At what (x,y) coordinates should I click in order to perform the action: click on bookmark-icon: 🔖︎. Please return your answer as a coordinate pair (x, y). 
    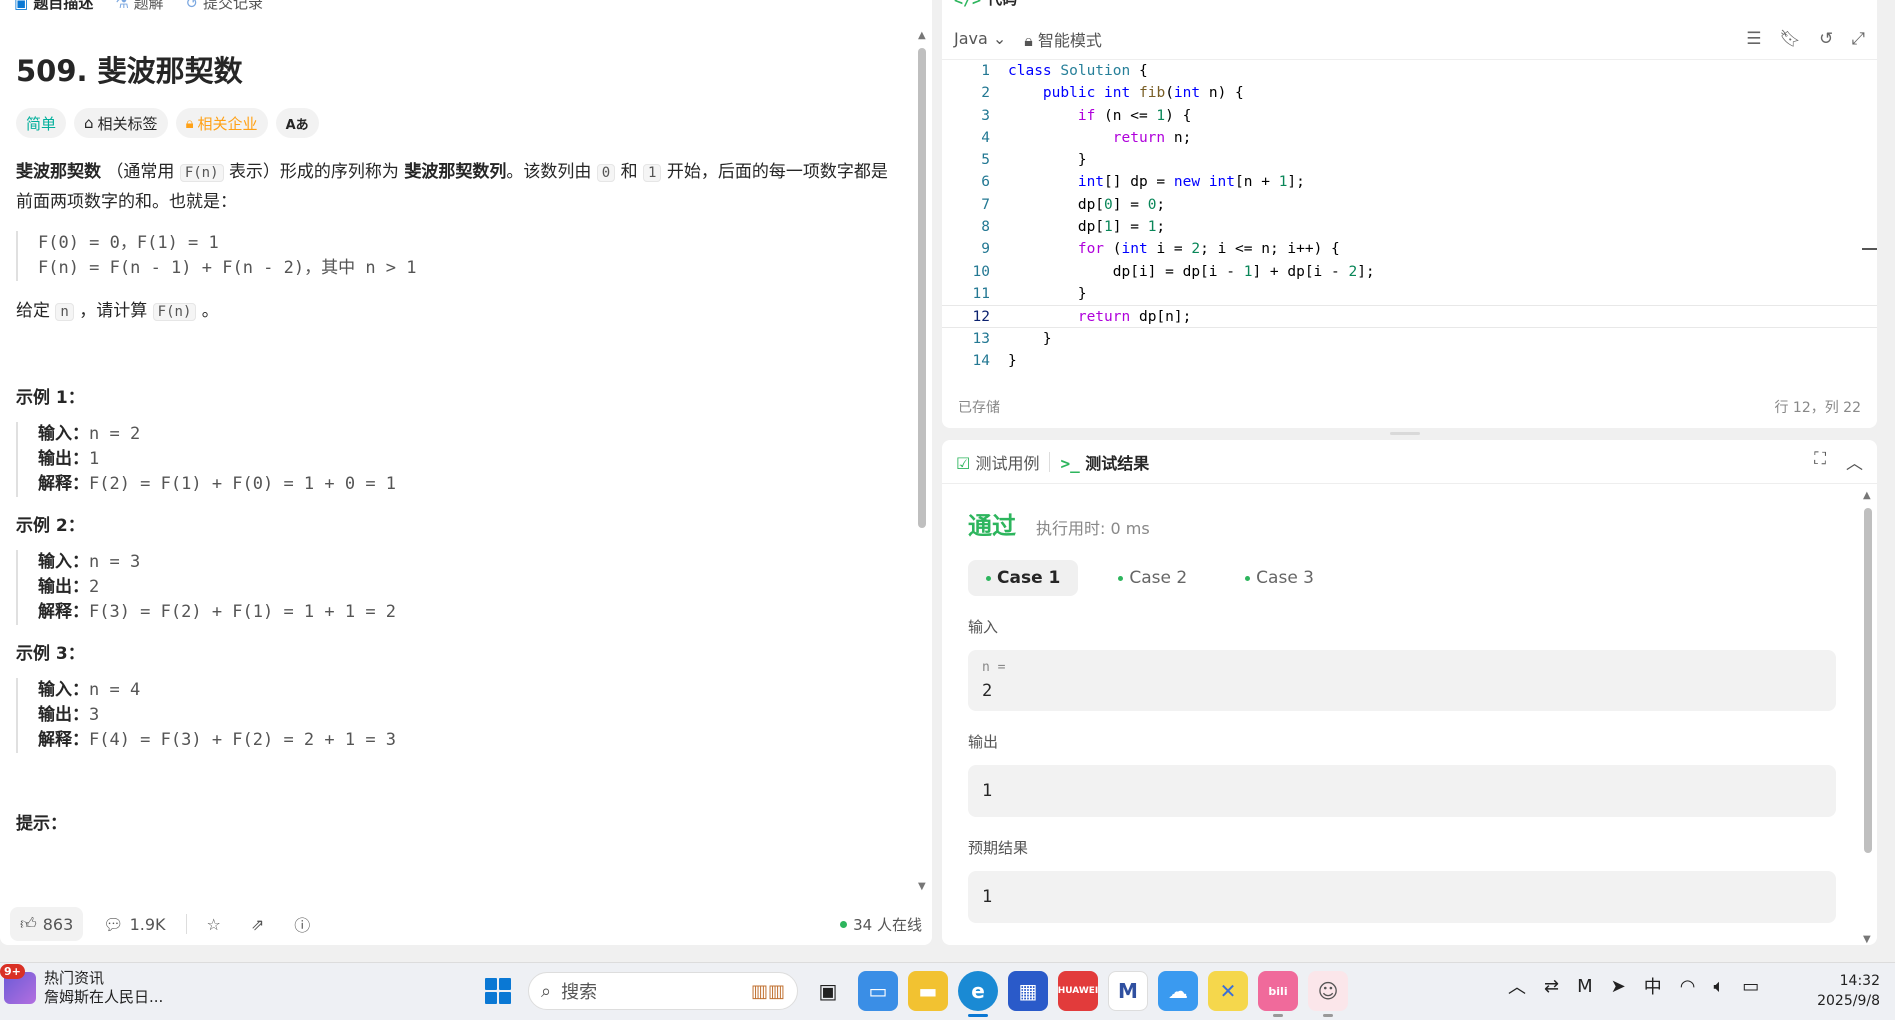
    Looking at the image, I should click on (1791, 39).